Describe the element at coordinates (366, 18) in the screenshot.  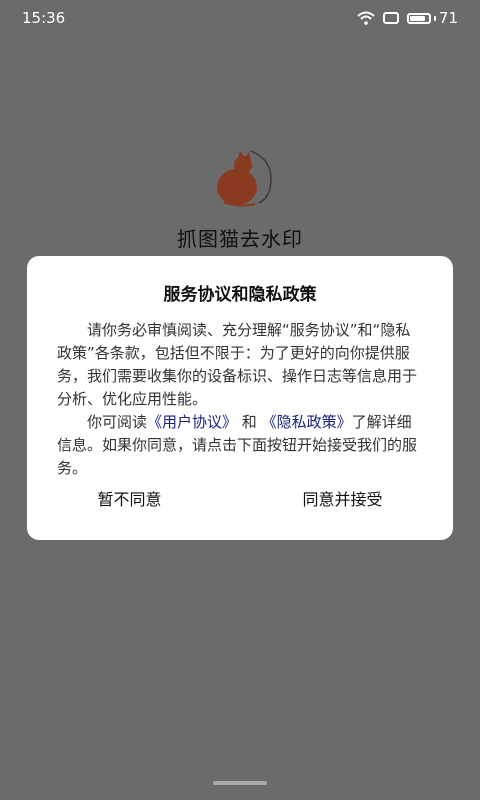
I see `wifi-icon` at that location.